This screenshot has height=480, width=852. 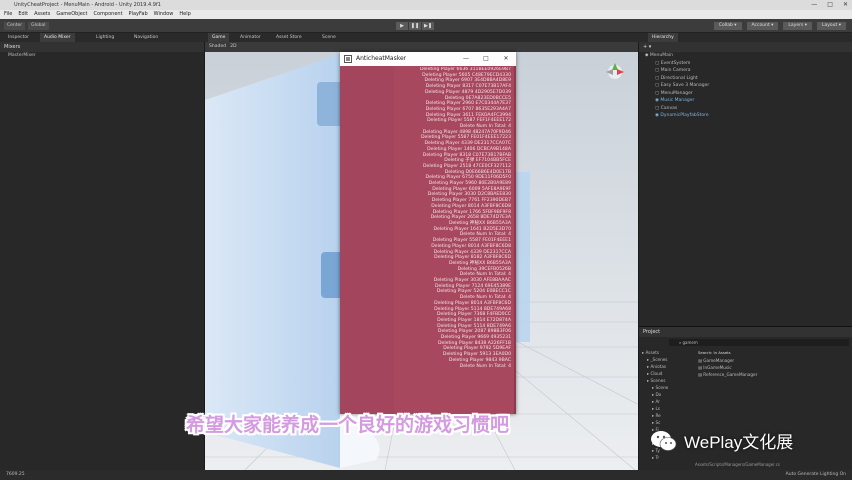 I want to click on layout-dropdown: Layout ▾, so click(x=831, y=26).